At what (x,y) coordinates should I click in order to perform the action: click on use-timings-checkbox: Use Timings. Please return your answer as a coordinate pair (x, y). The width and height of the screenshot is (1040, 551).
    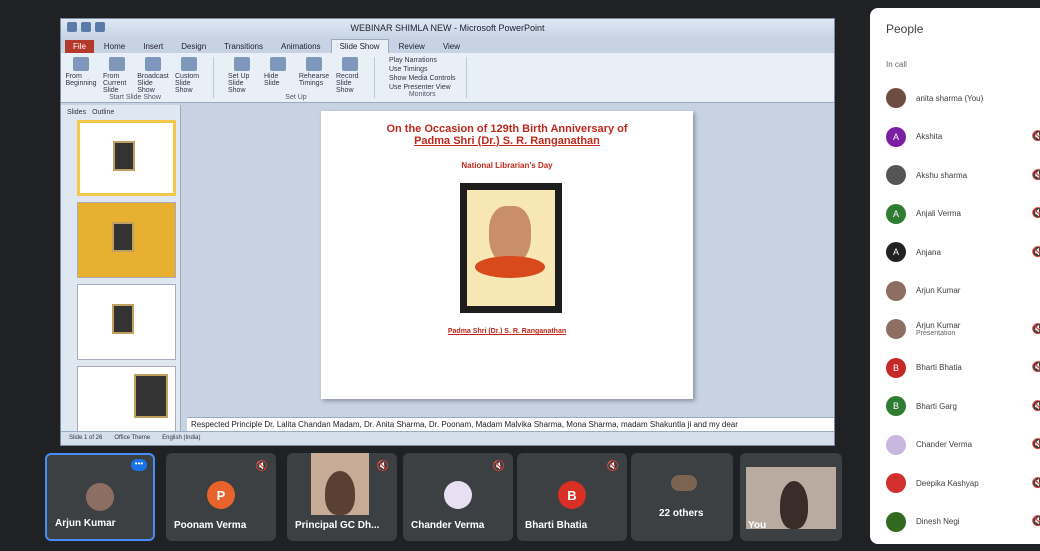
    Looking at the image, I should click on (422, 69).